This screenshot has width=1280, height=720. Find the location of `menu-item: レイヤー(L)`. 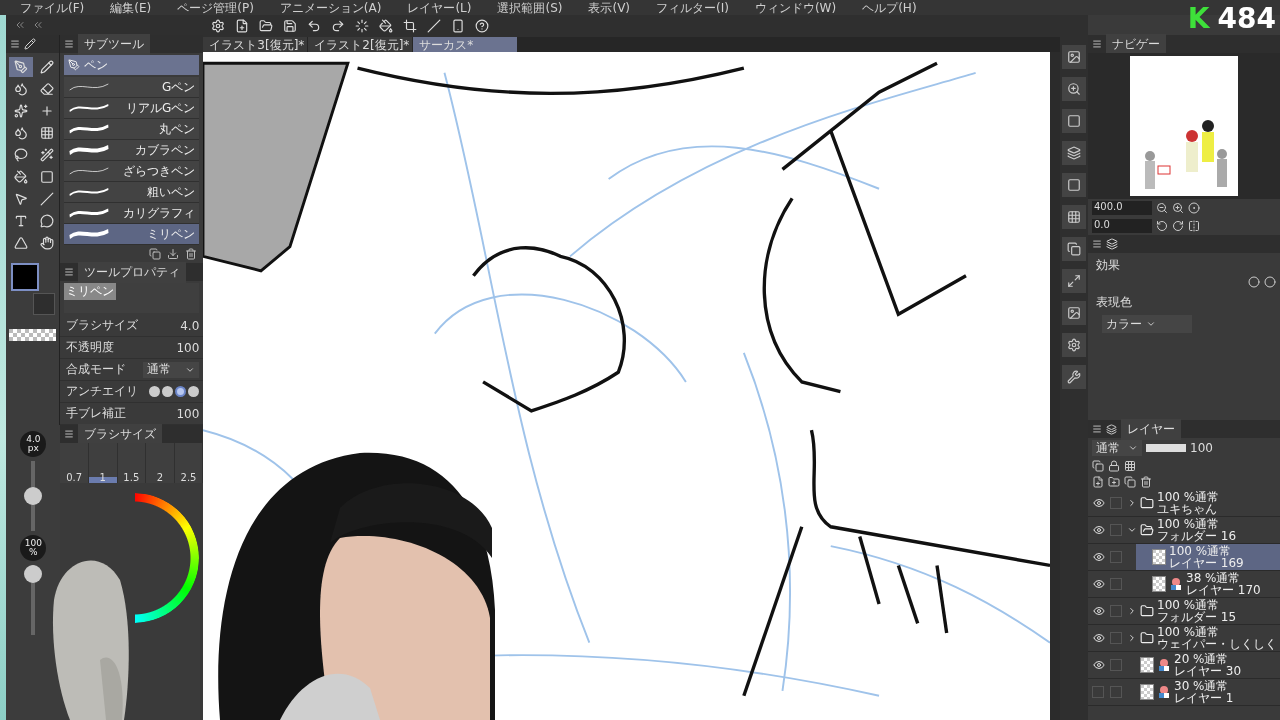

menu-item: レイヤー(L) is located at coordinates (439, 8).